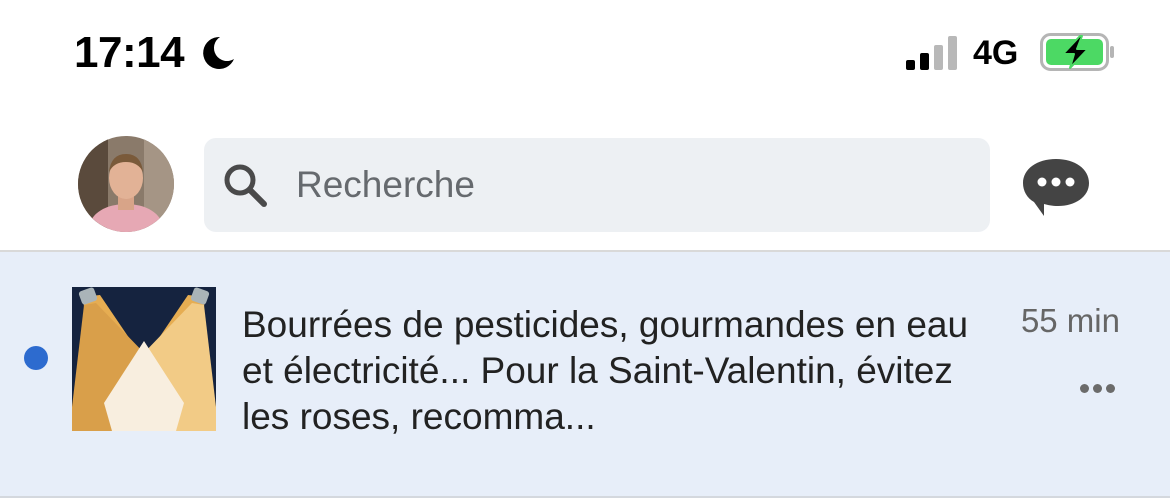 This screenshot has width=1170, height=504. I want to click on notification-time: 55 min, so click(1070, 320).